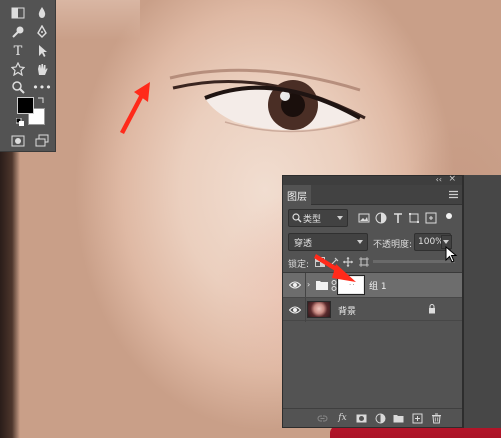 The width and height of the screenshot is (501, 438). I want to click on type-tool-icon: T, so click(18, 51).